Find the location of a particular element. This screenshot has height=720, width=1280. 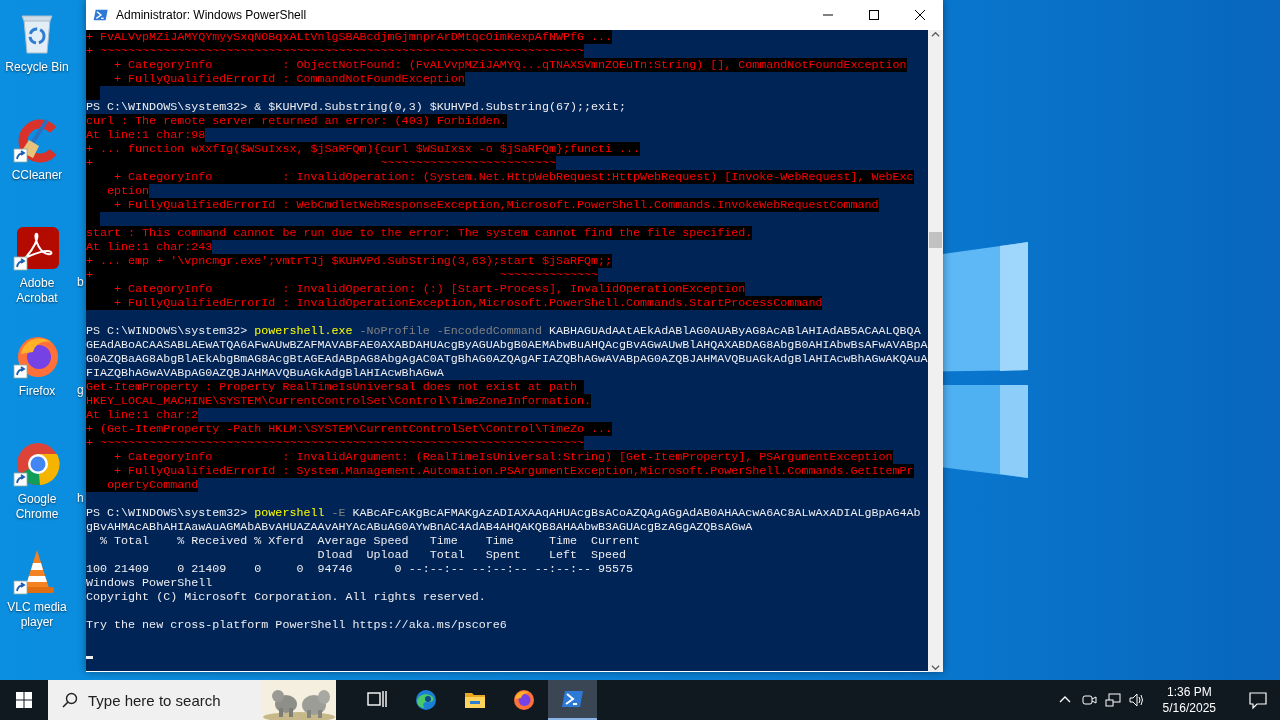

close-icon is located at coordinates (920, 15).